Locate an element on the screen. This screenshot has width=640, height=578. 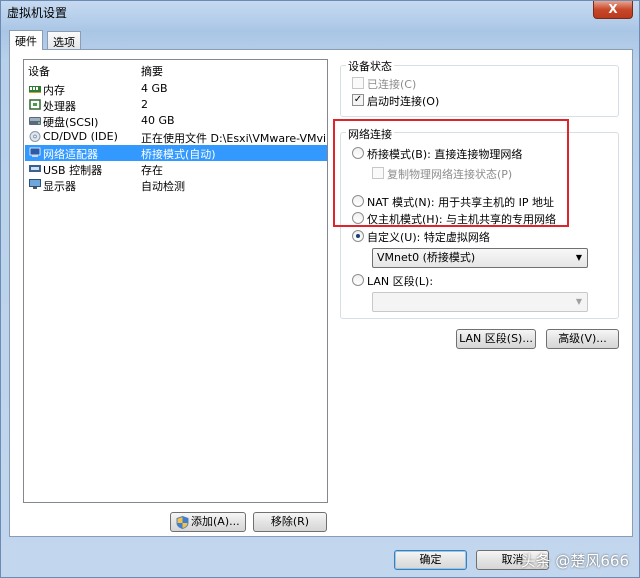
device-name: 硬盘(SCSI) is located at coordinates (71, 122).